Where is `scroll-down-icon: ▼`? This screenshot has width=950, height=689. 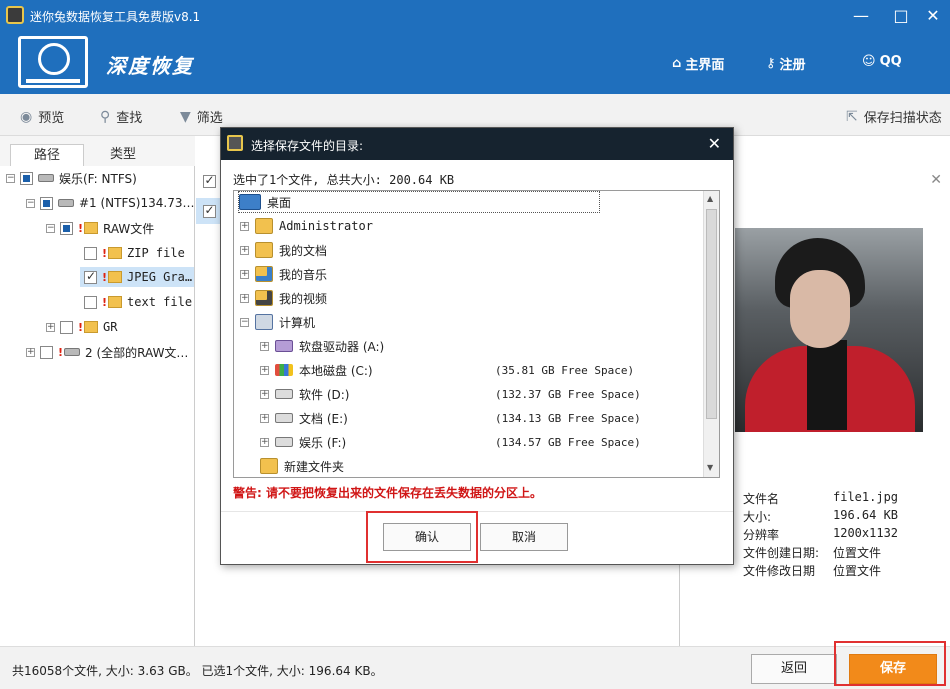 scroll-down-icon: ▼ is located at coordinates (710, 467).